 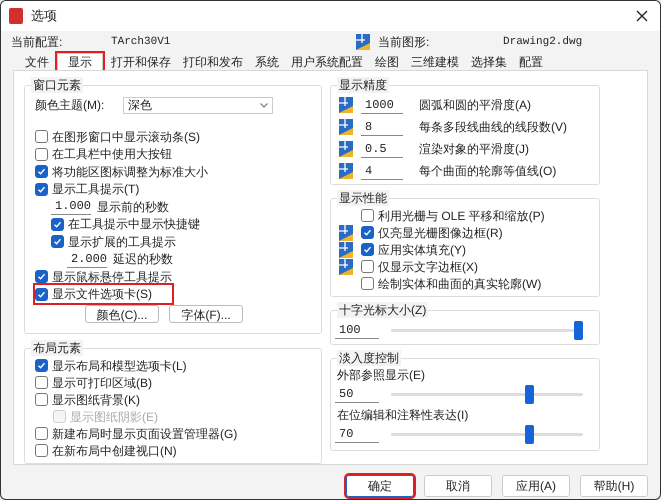 What do you see at coordinates (70, 105) in the screenshot?
I see `field-label: 颜色主题(M):` at bounding box center [70, 105].